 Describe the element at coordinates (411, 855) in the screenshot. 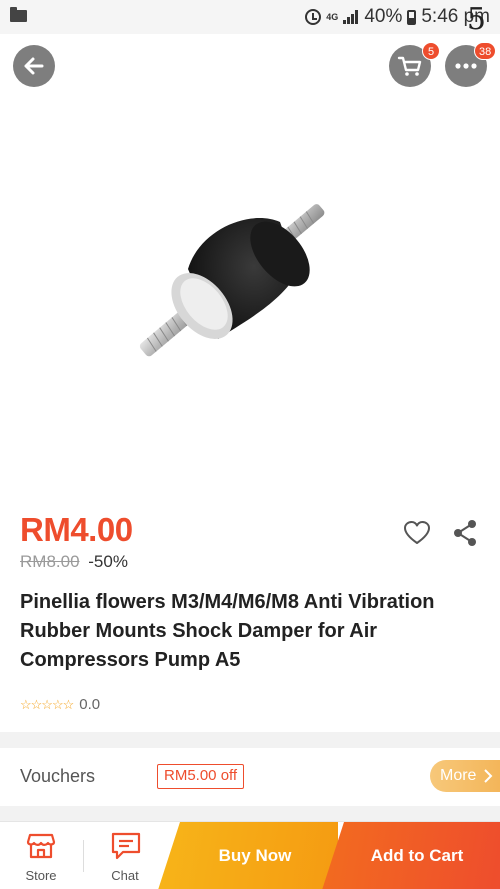

I see `add-to-cart-button: Add to Cart` at that location.